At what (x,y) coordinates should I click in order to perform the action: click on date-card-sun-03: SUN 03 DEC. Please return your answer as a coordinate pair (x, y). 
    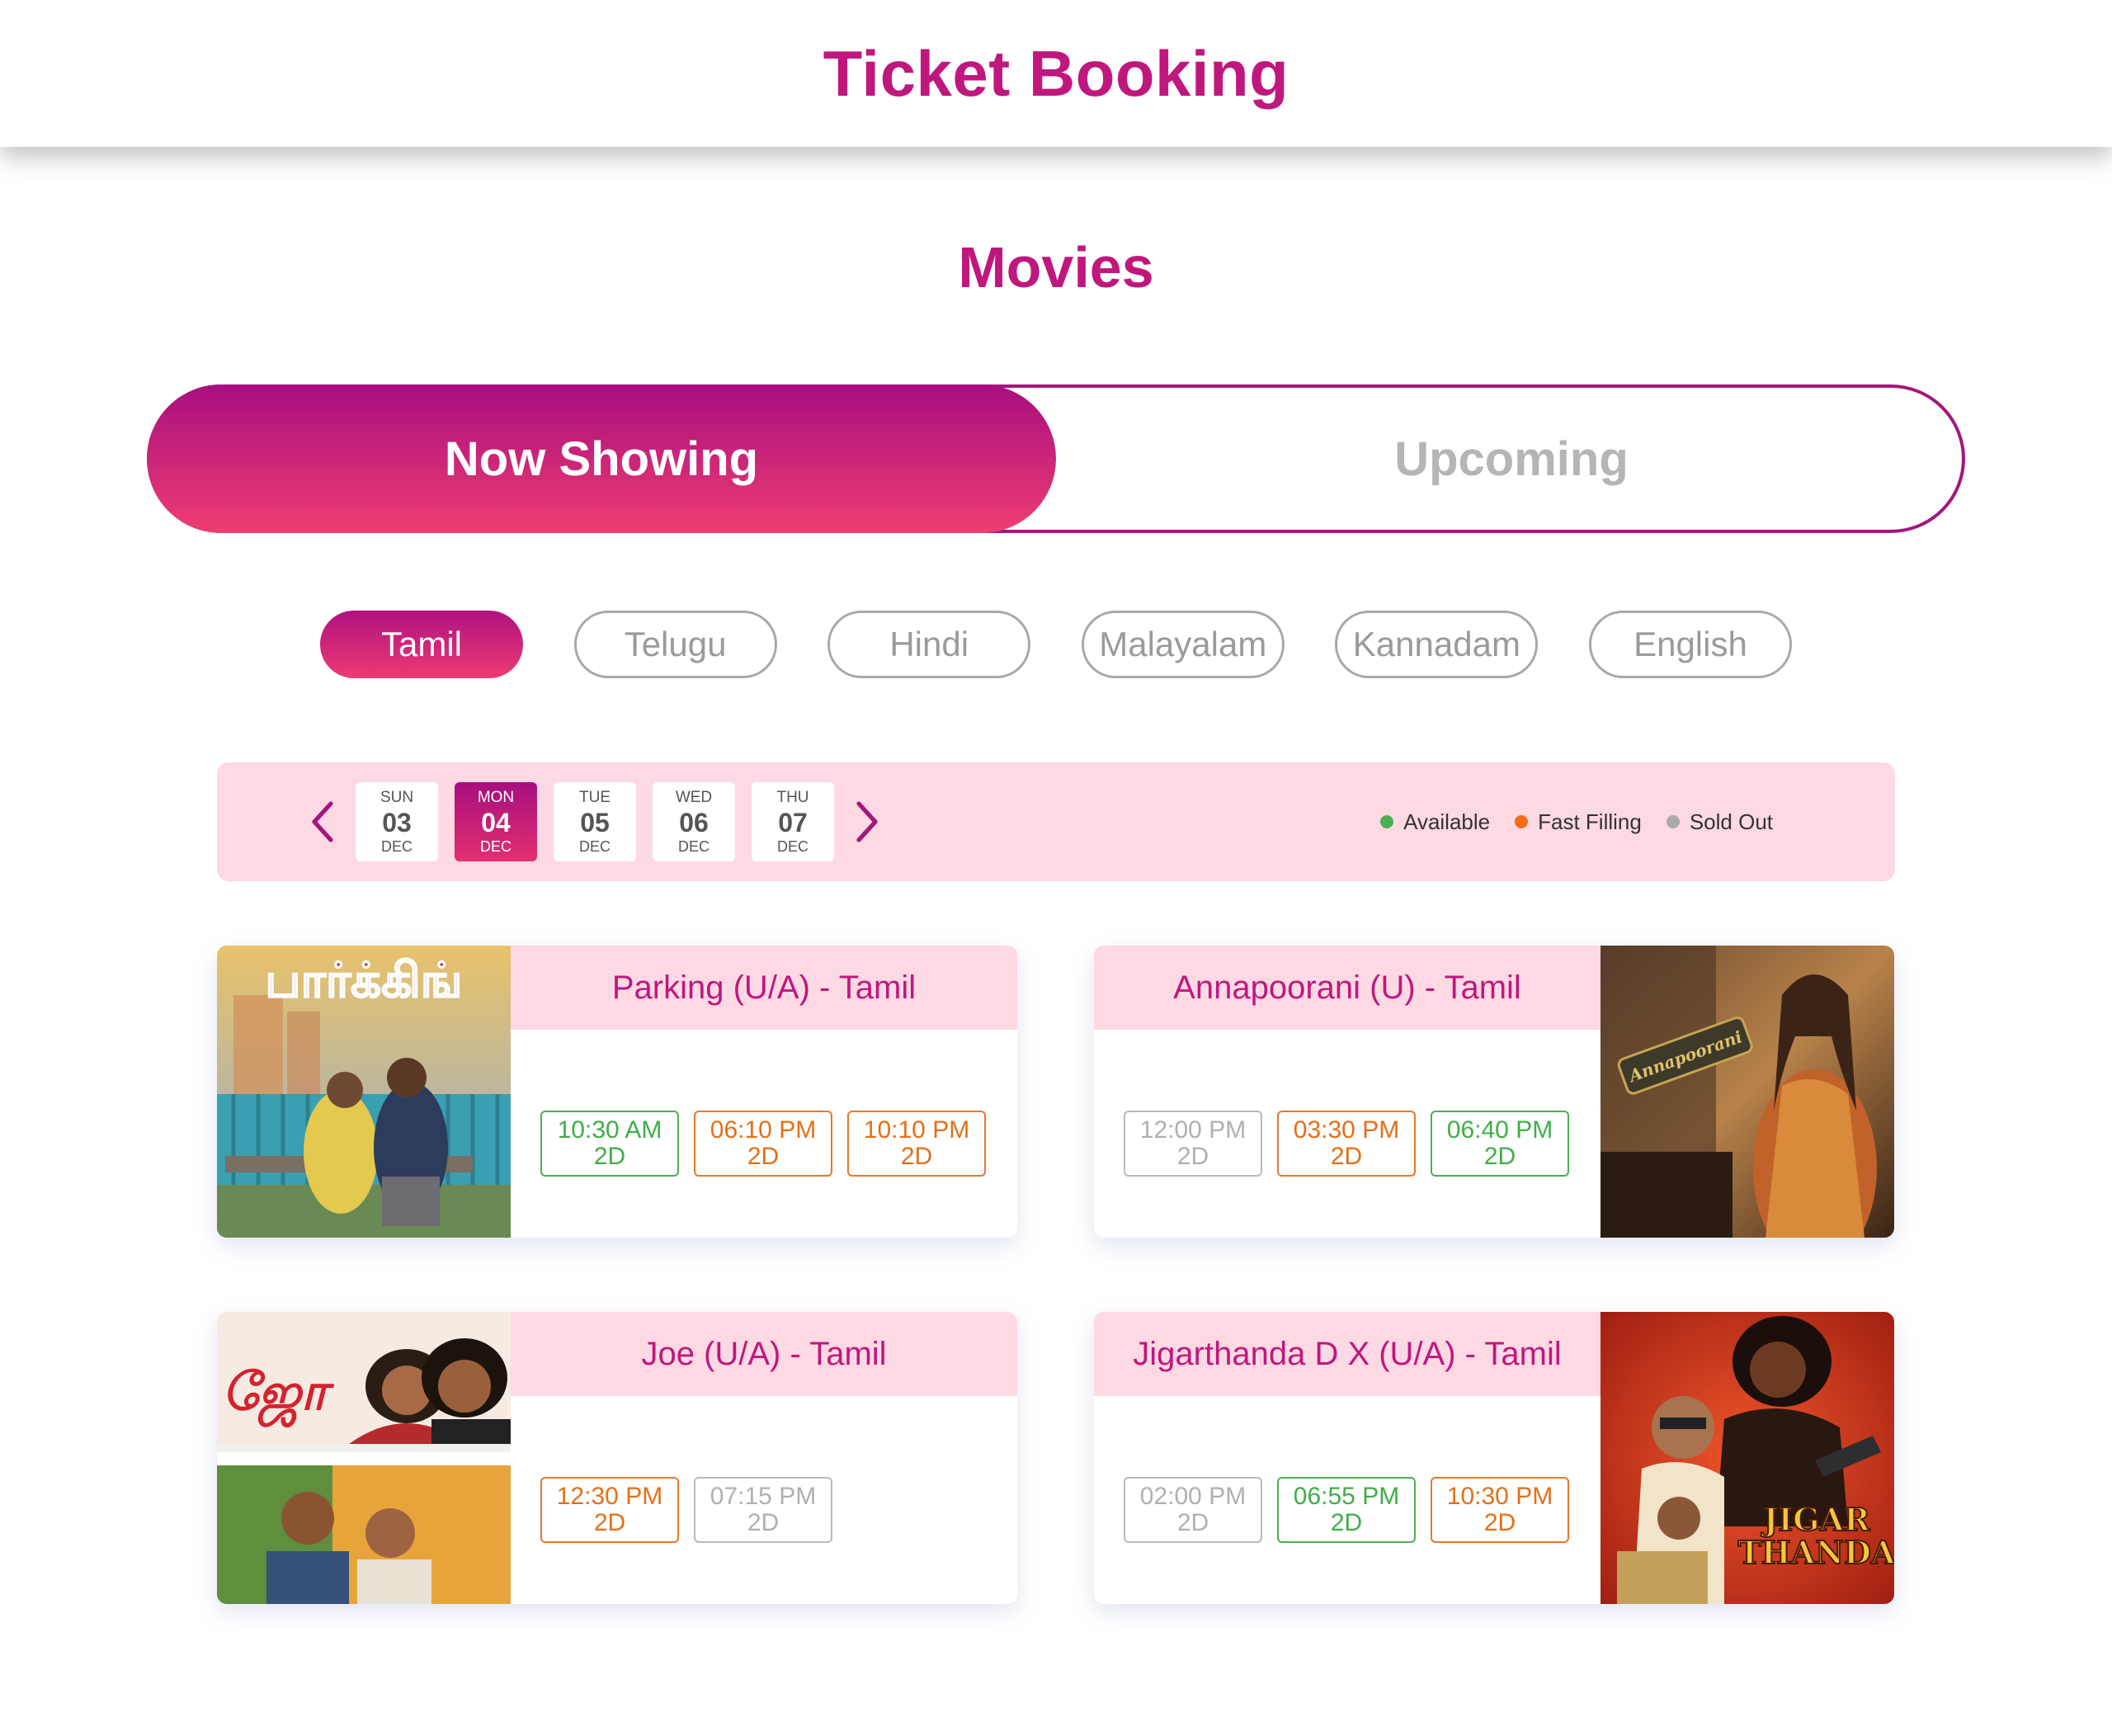
    Looking at the image, I should click on (397, 821).